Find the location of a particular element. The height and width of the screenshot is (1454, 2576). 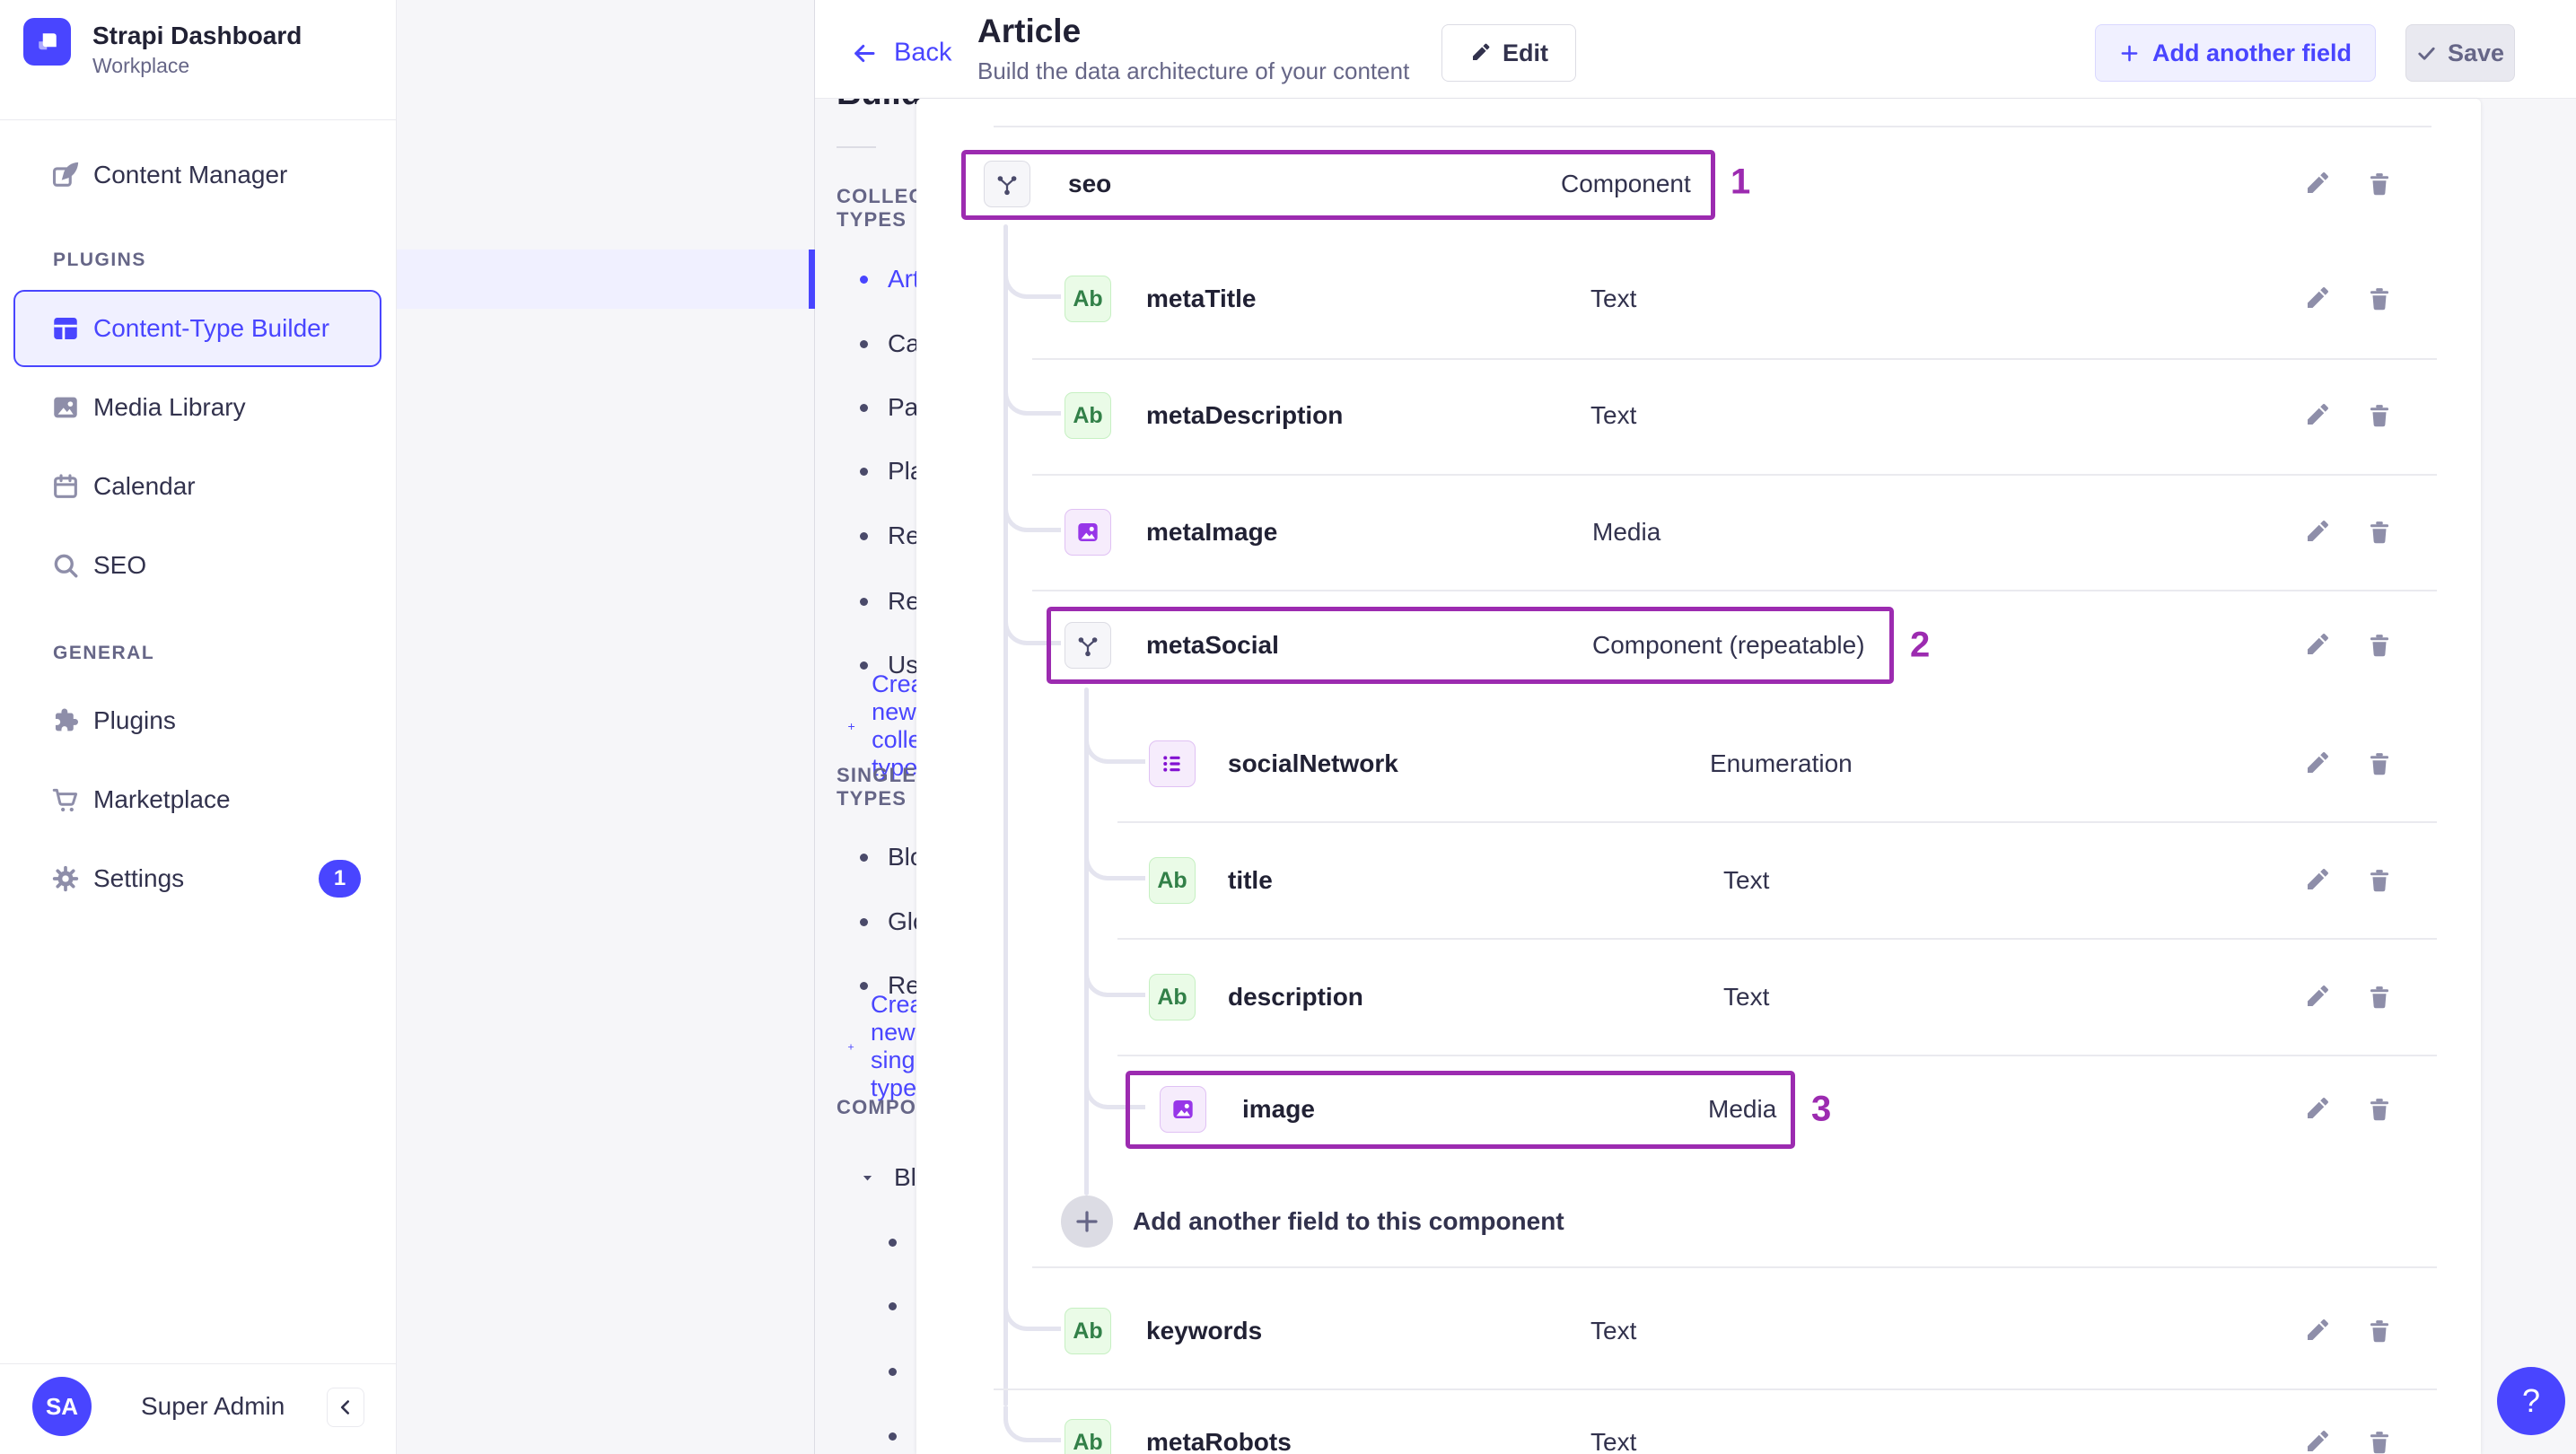

sidebar-item-calendar: Calendar is located at coordinates (123, 486).